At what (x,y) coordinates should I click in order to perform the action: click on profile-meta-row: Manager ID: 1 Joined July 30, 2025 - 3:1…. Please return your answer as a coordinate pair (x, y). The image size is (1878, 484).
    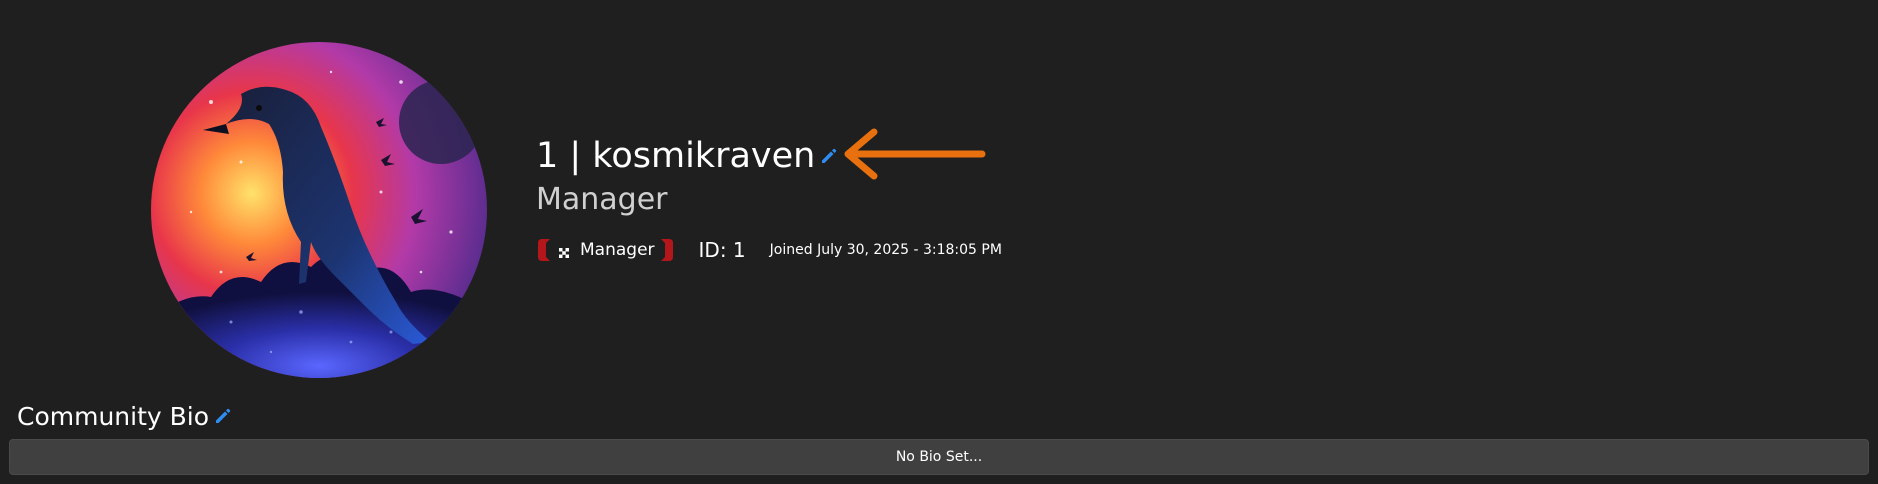
    Looking at the image, I should click on (769, 250).